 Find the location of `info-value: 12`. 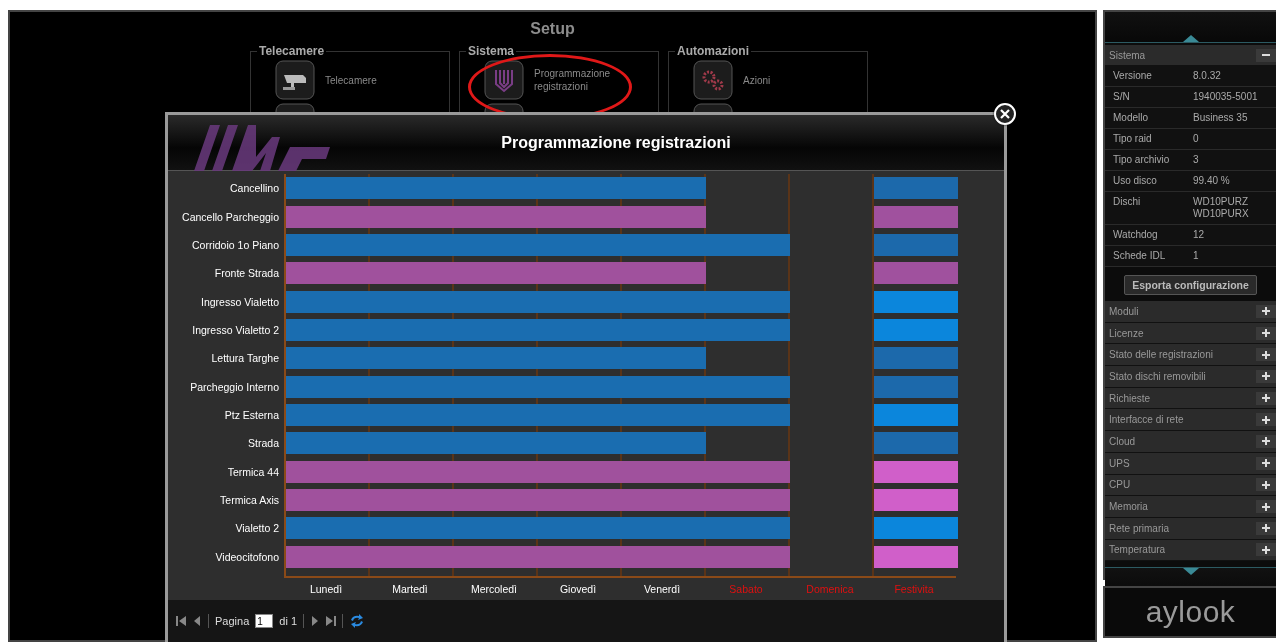

info-value: 12 is located at coordinates (1230, 235).